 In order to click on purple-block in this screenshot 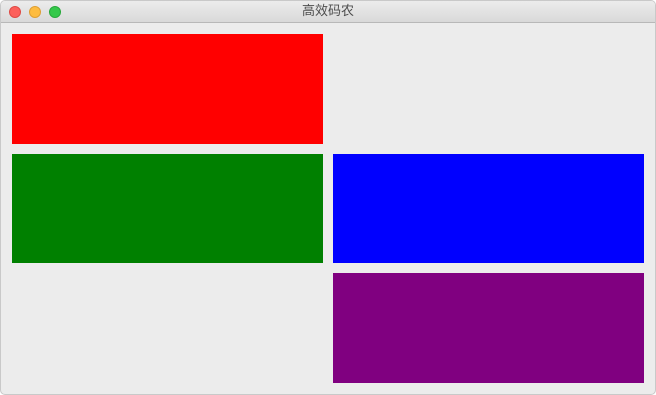, I will do `click(488, 328)`.